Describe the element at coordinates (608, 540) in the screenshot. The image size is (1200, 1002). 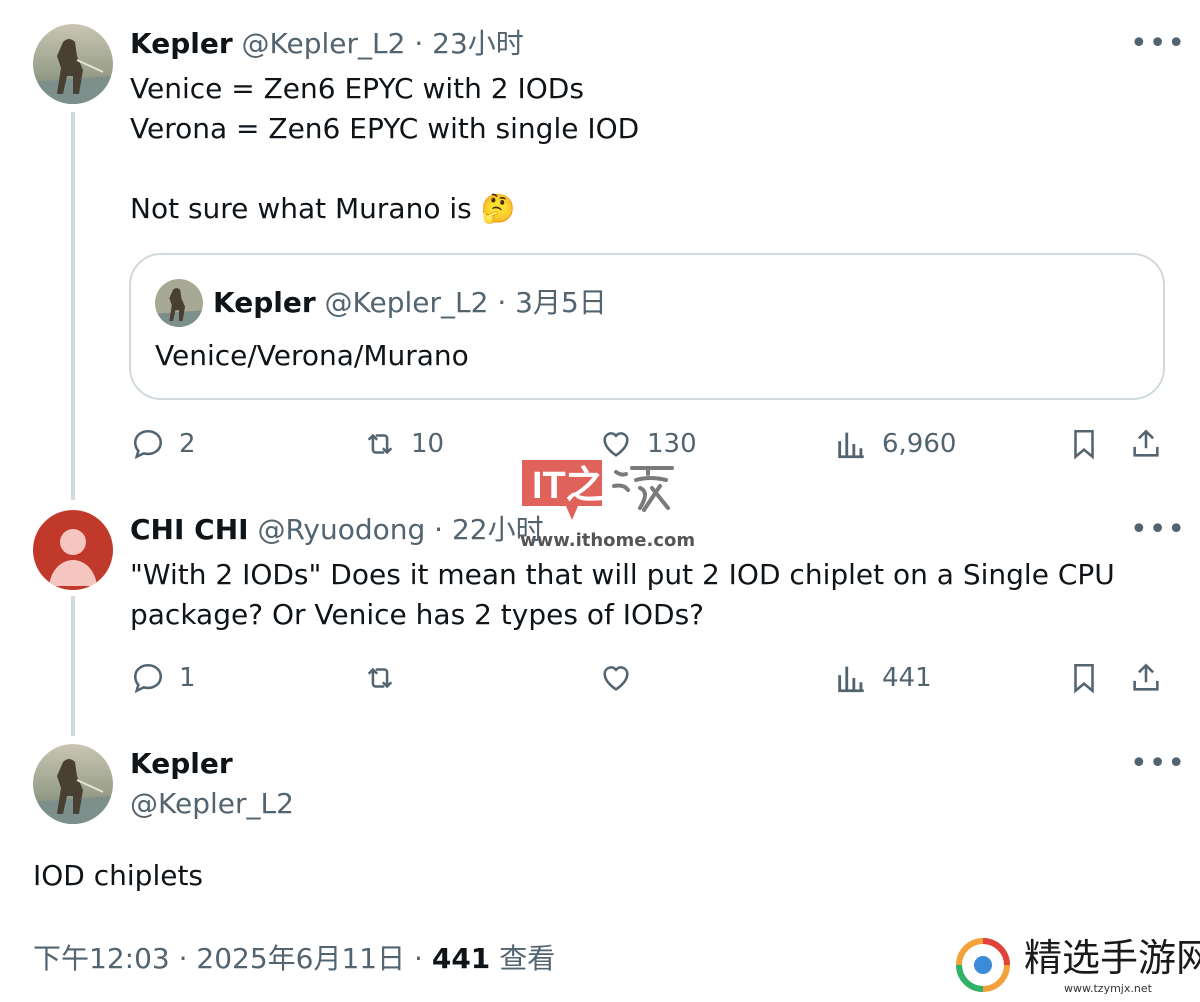
I see `ithome-url: www.ithome.com` at that location.